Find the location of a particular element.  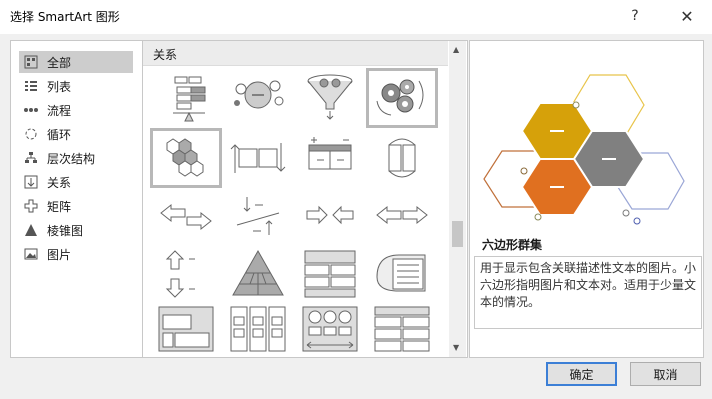

category-list: 全部 列表 流程 循环 层次结构 关系 矩阵 棱锥图 图片 is located at coordinates (76, 199).